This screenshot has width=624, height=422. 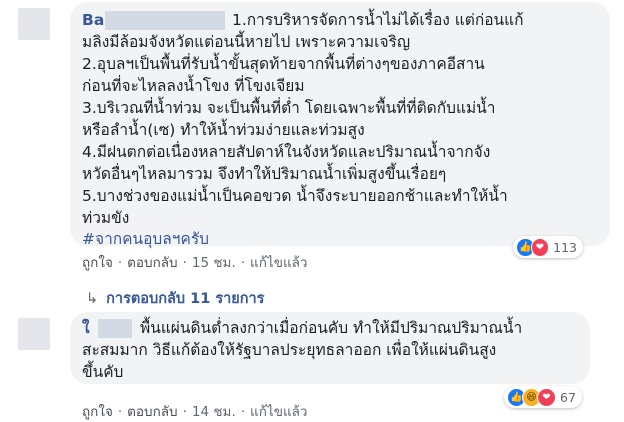 I want to click on hashtag-link: #จากคนอุบลฯครับ, so click(x=145, y=239).